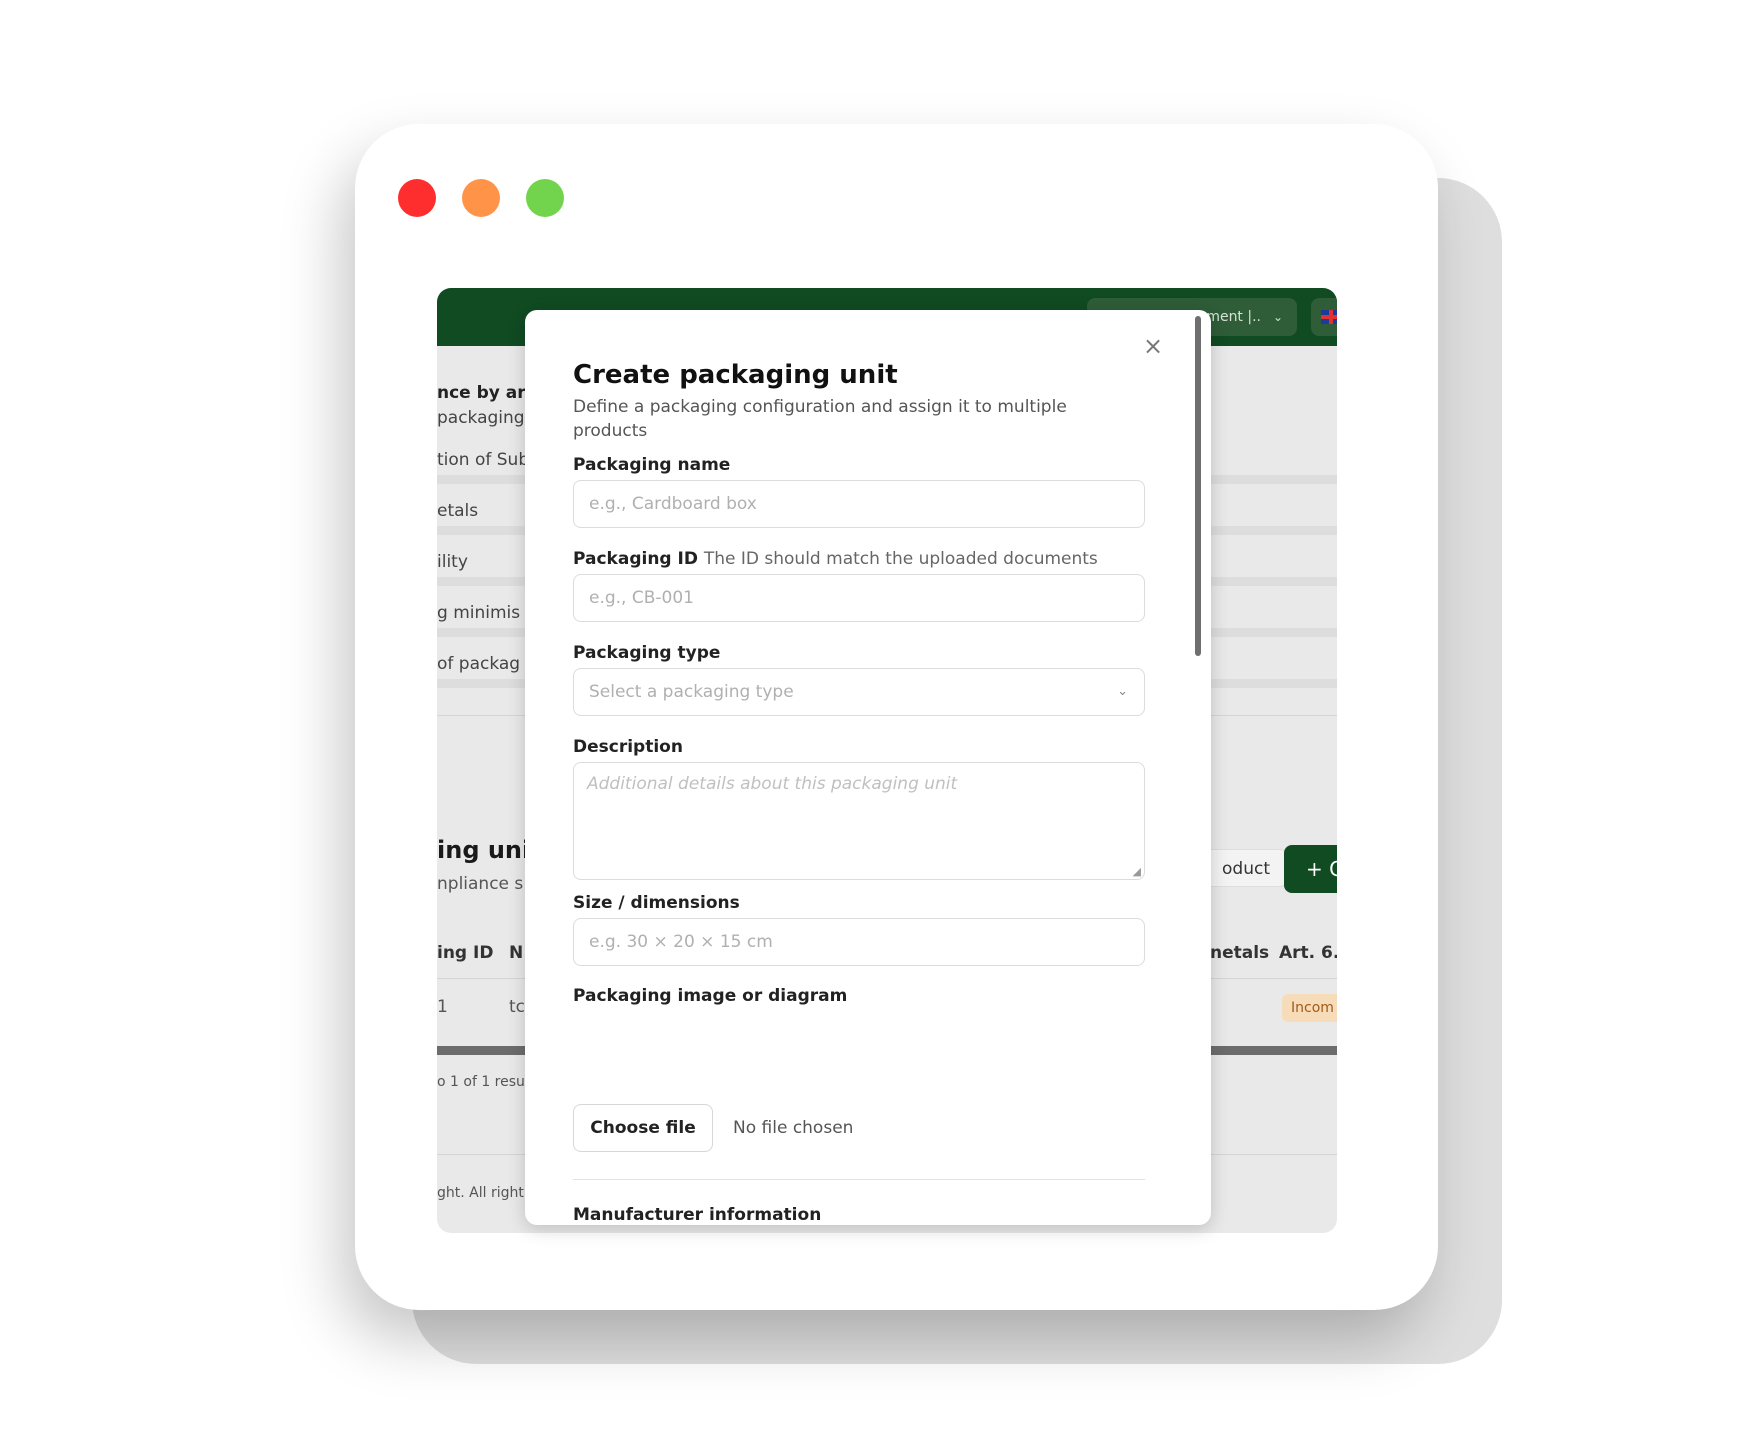 The width and height of the screenshot is (1759, 1432). What do you see at coordinates (691, 692) in the screenshot?
I see `packaging-type-placeholder: Select a packaging type` at bounding box center [691, 692].